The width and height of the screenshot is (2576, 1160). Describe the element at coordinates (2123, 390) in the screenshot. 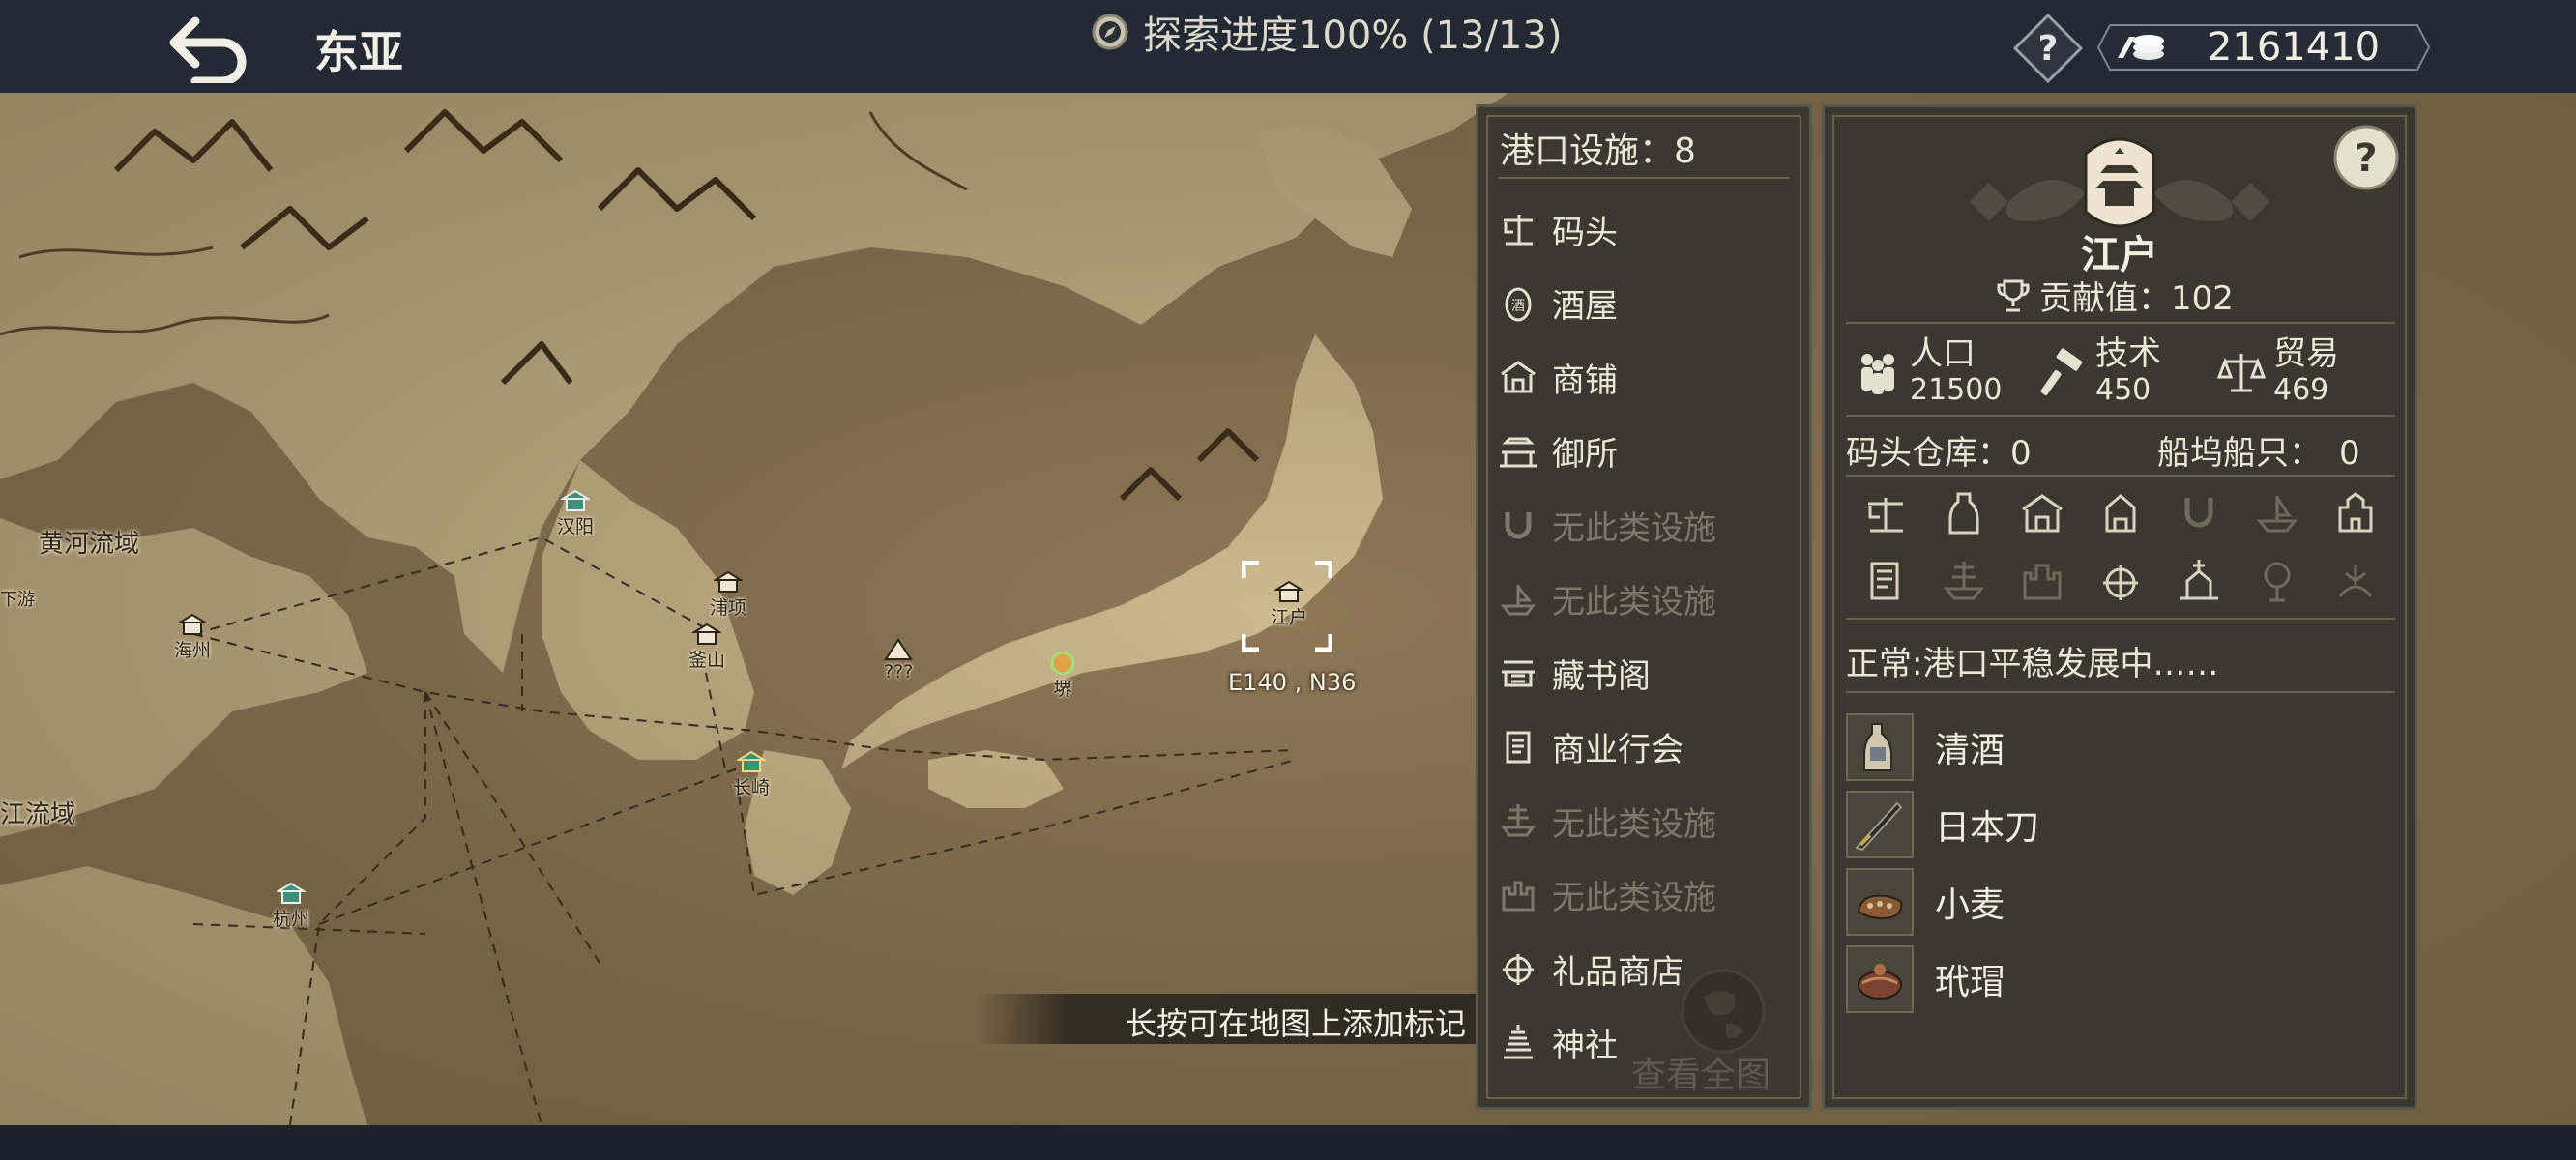

I see `technology-value: 450` at that location.